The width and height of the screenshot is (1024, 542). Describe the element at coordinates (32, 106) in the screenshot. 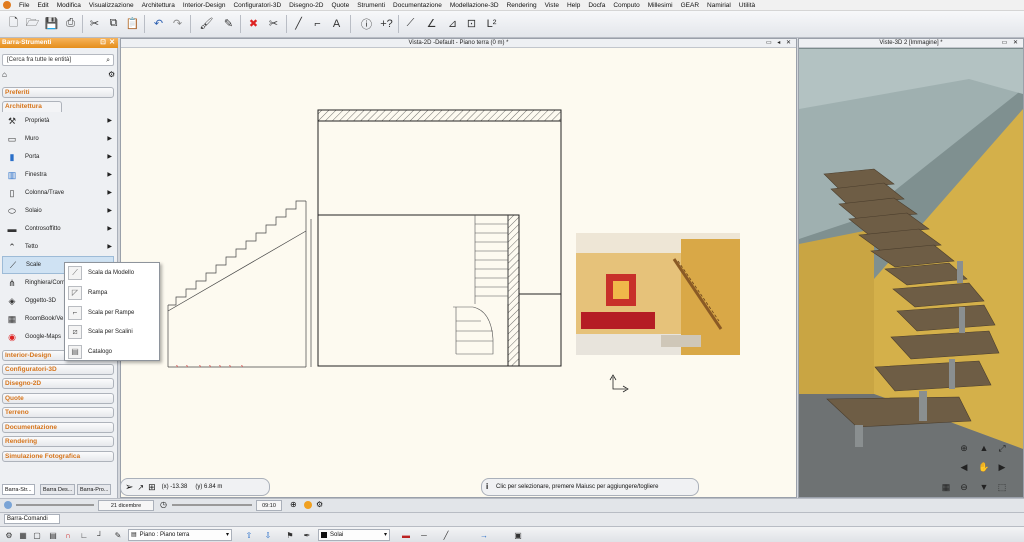

I see `category-architettura: Architettura` at that location.